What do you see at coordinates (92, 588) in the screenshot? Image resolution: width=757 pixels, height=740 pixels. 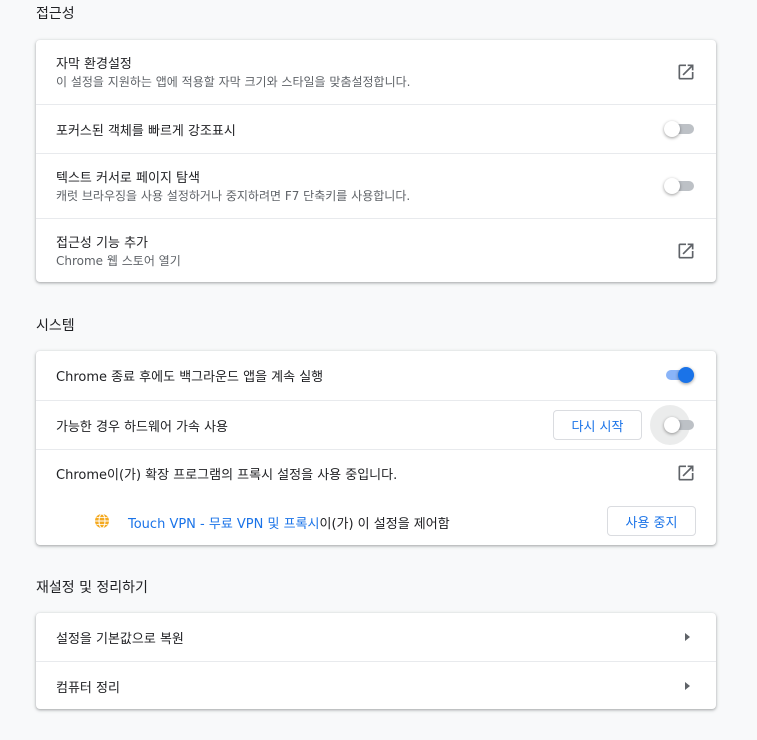 I see `reset-section-title: 재설정 및 정리하기` at bounding box center [92, 588].